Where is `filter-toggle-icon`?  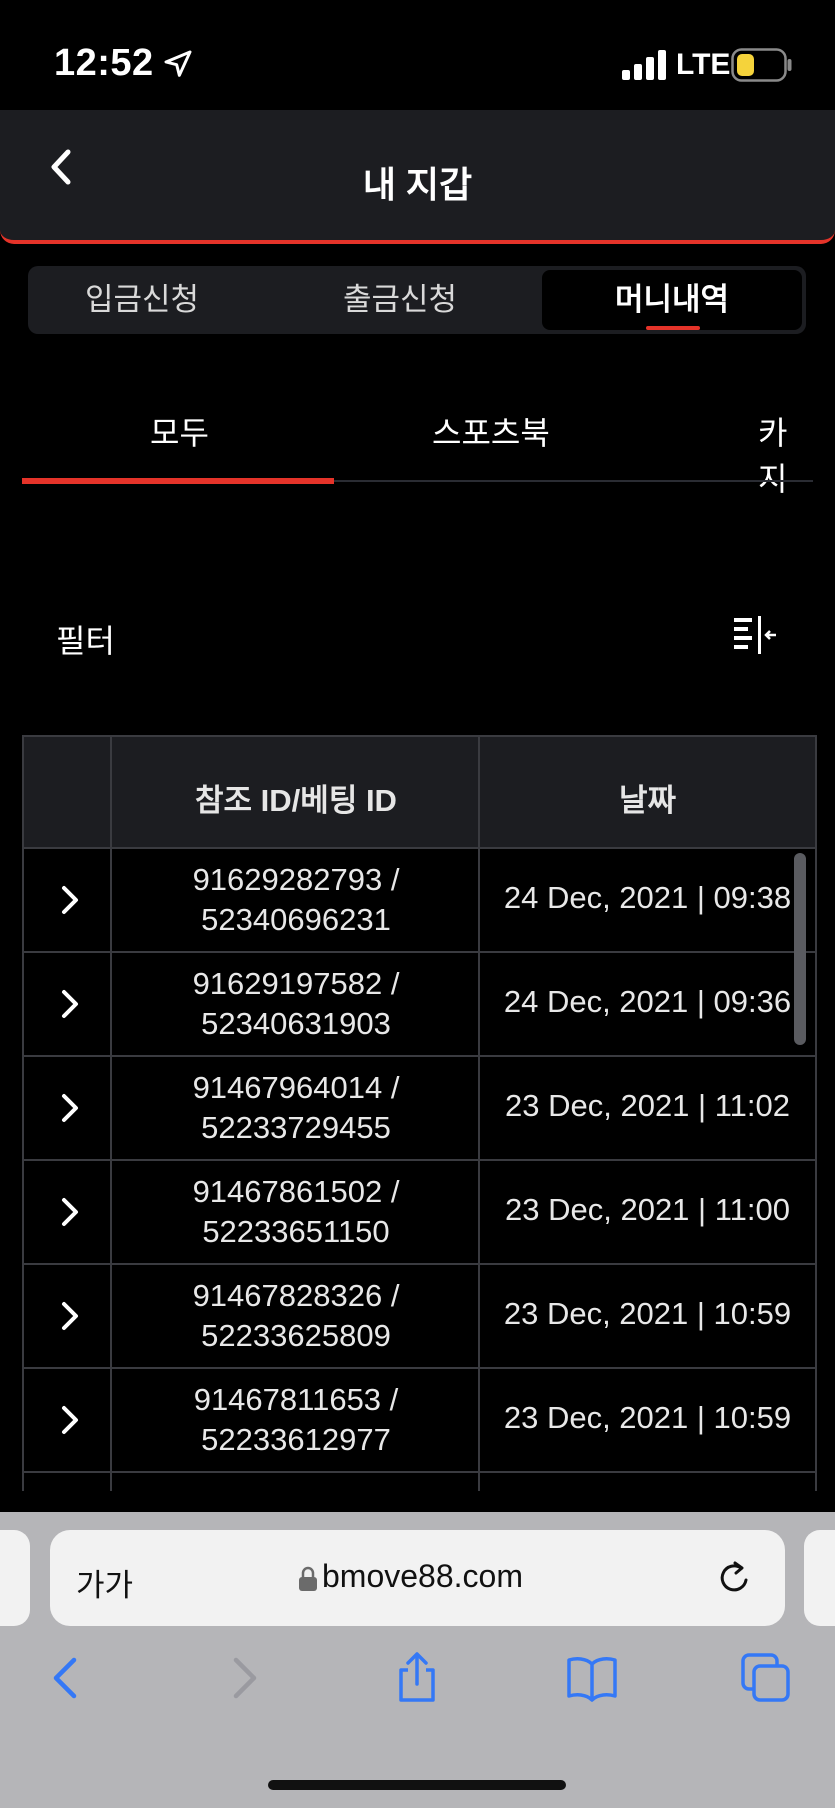
filter-toggle-icon is located at coordinates (754, 635).